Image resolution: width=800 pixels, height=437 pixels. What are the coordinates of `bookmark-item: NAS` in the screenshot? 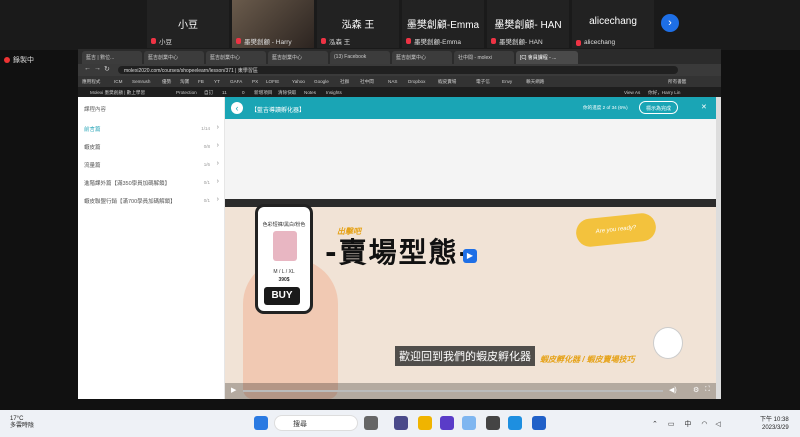 It's located at (392, 81).